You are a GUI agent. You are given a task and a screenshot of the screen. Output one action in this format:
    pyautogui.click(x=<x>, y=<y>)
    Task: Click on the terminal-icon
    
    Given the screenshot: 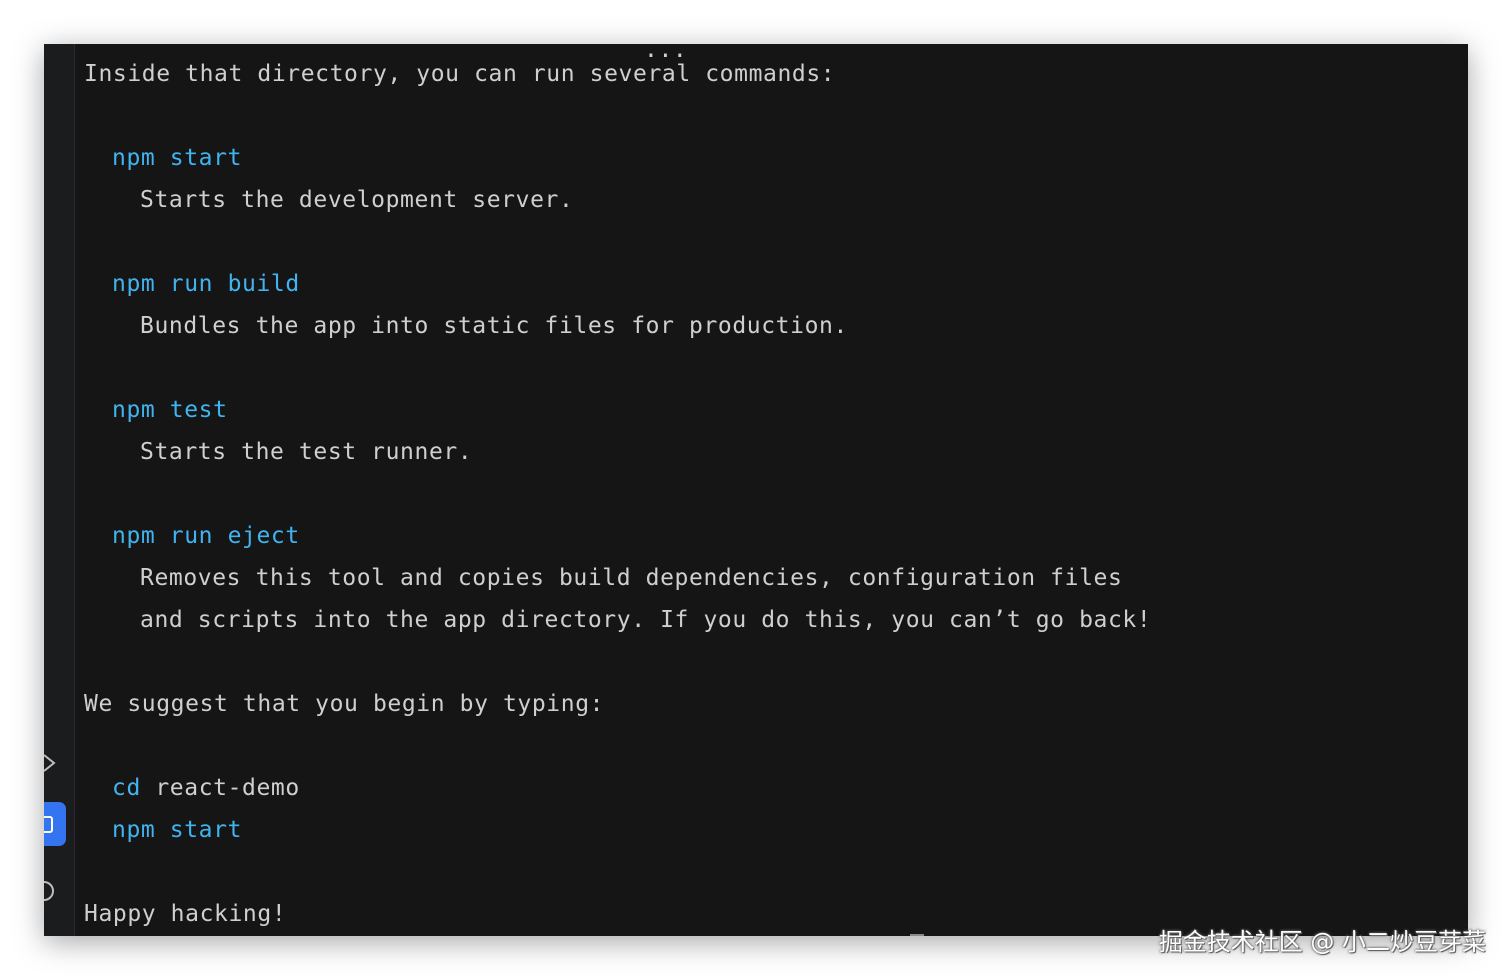 What is the action you would take?
    pyautogui.click(x=55, y=824)
    